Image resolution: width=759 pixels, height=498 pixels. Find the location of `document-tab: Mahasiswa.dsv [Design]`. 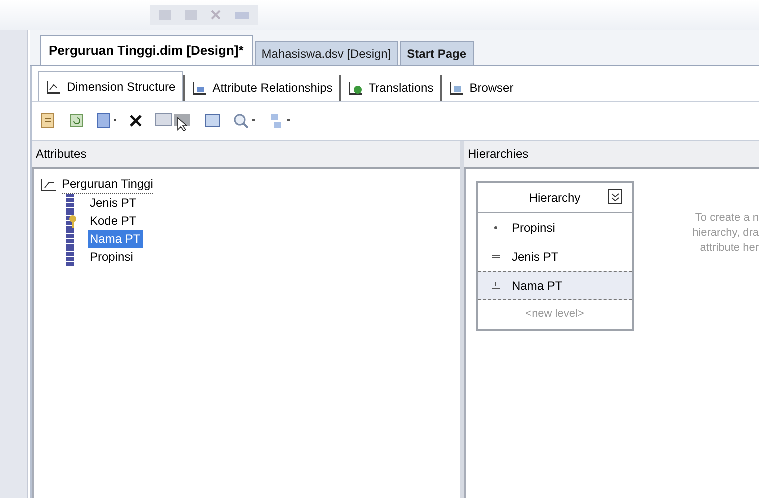

document-tab: Mahasiswa.dsv [Design] is located at coordinates (326, 53).